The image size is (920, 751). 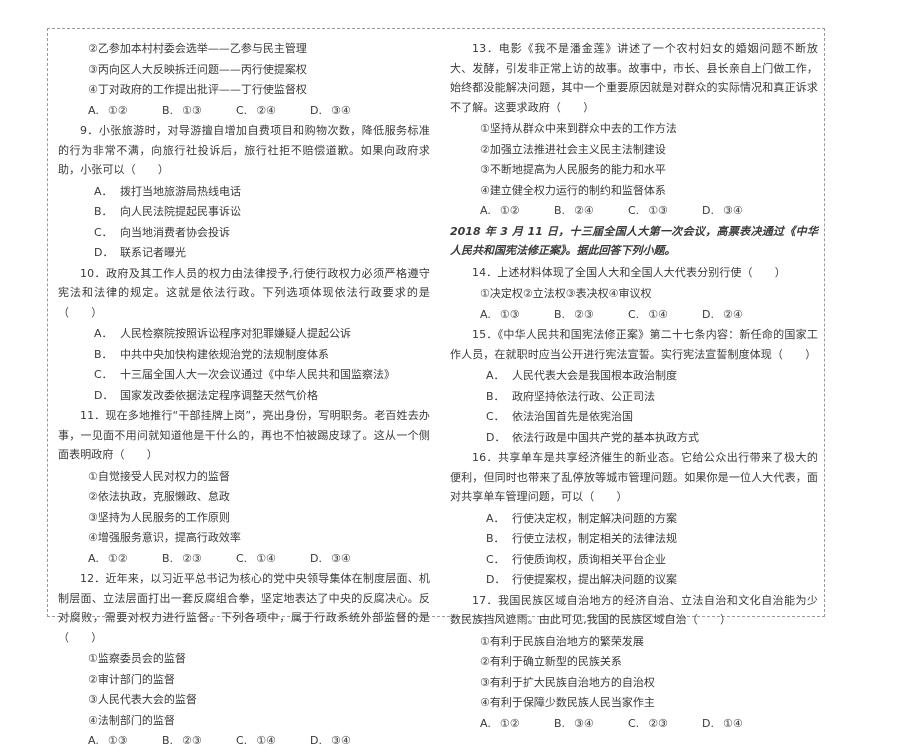 What do you see at coordinates (495, 375) in the screenshot?
I see `option-label: A．` at bounding box center [495, 375].